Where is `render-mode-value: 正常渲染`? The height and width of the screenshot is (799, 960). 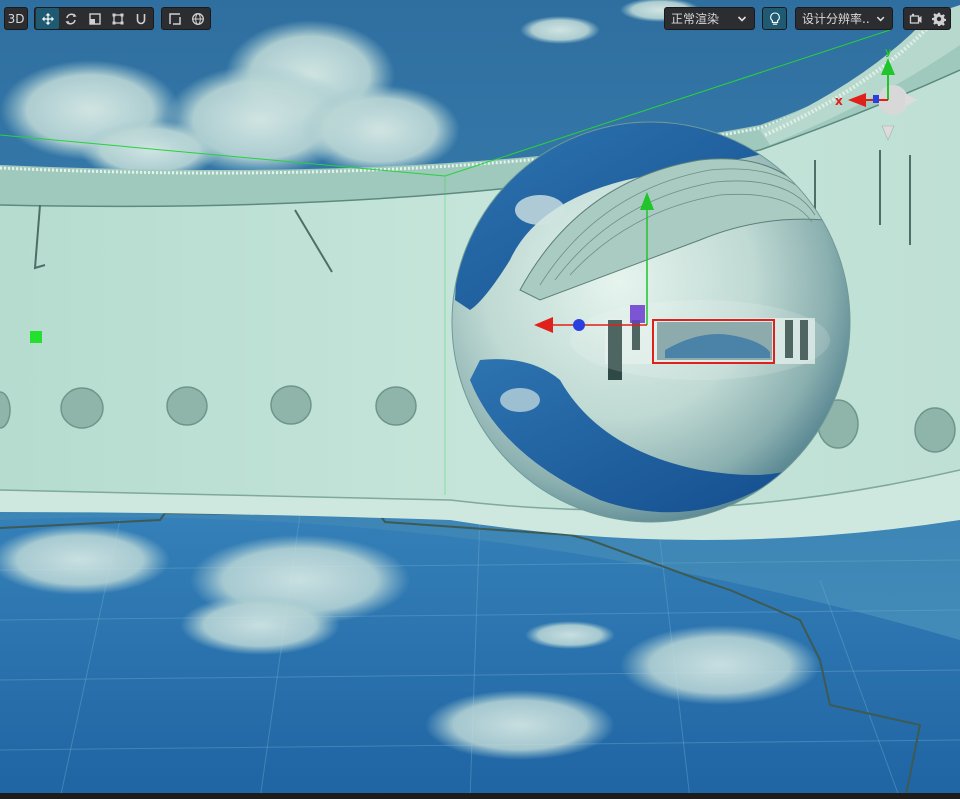 render-mode-value: 正常渲染 is located at coordinates (695, 19).